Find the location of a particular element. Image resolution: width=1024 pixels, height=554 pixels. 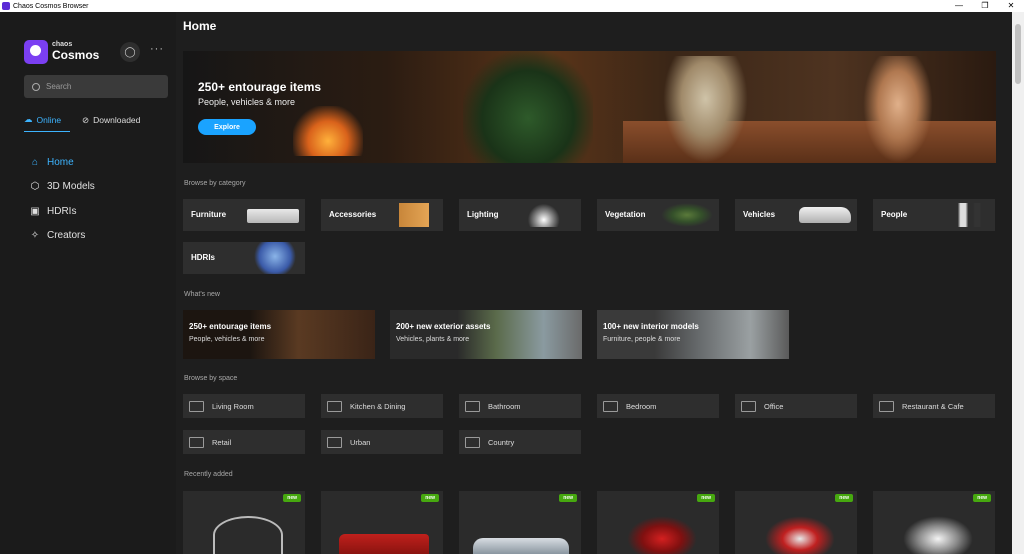

explore-button: Explore is located at coordinates (227, 127).